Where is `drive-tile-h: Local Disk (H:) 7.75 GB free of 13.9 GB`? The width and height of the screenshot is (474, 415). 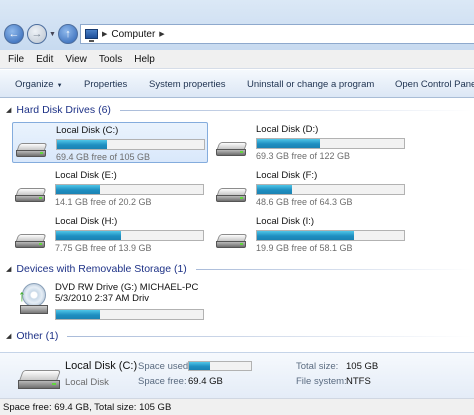
drive-tile-h: Local Disk (H:) 7.75 GB free of 13.9 GB is located at coordinates (110, 234).